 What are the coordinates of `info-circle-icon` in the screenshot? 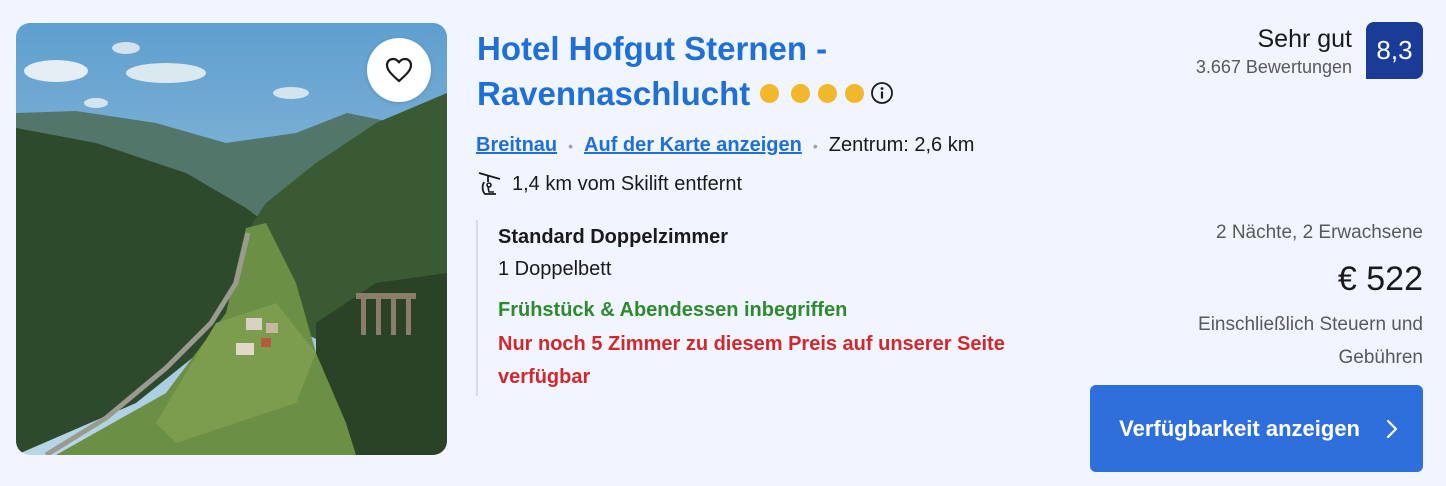 It's located at (882, 93).